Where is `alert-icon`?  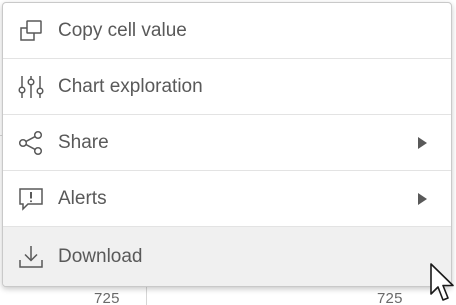 alert-icon is located at coordinates (31, 199).